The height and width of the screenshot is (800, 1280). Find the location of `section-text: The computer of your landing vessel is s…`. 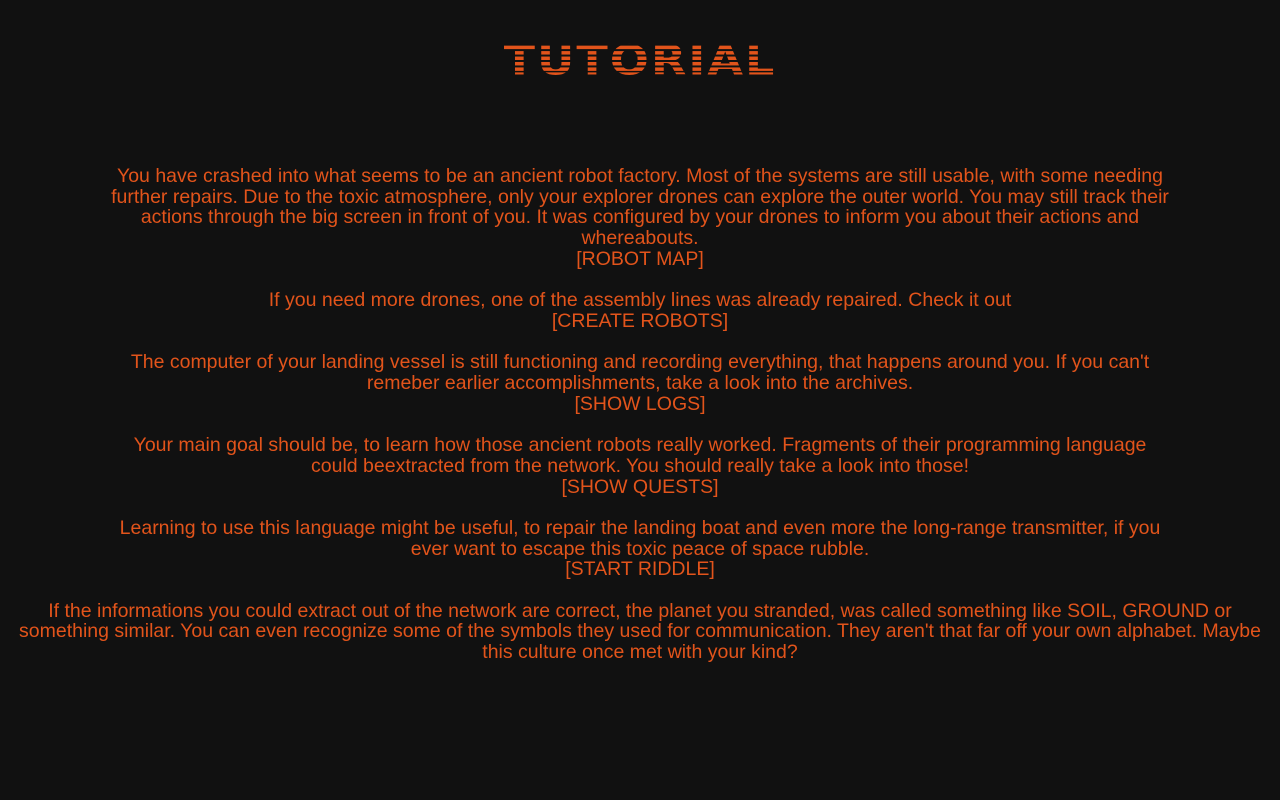

section-text: The computer of your landing vessel is s… is located at coordinates (640, 372).